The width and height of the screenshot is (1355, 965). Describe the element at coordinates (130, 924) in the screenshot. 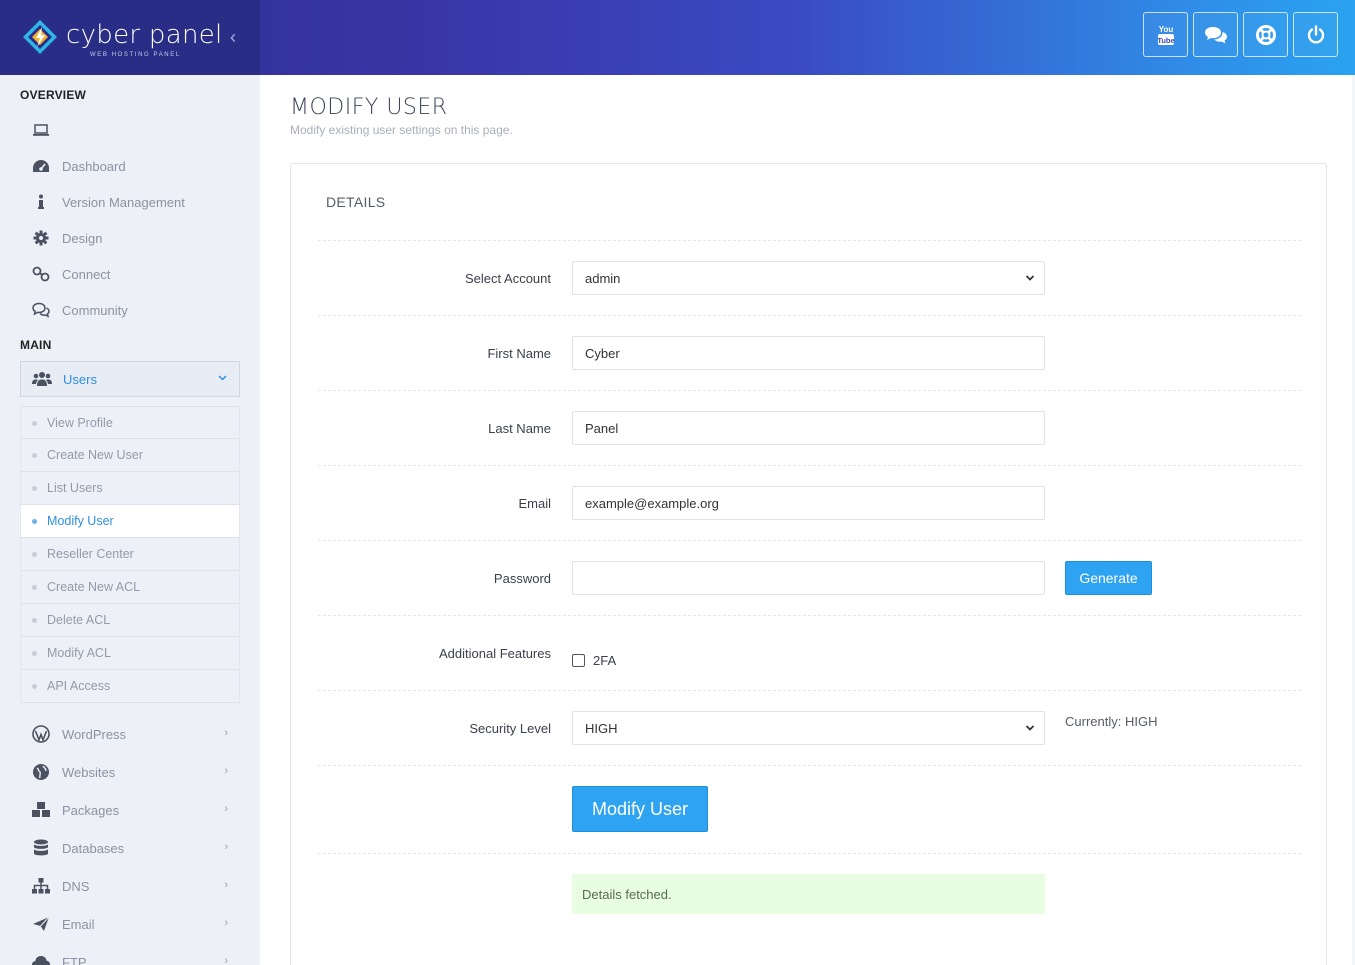

I see `sidebar-item-email: Email ›` at that location.